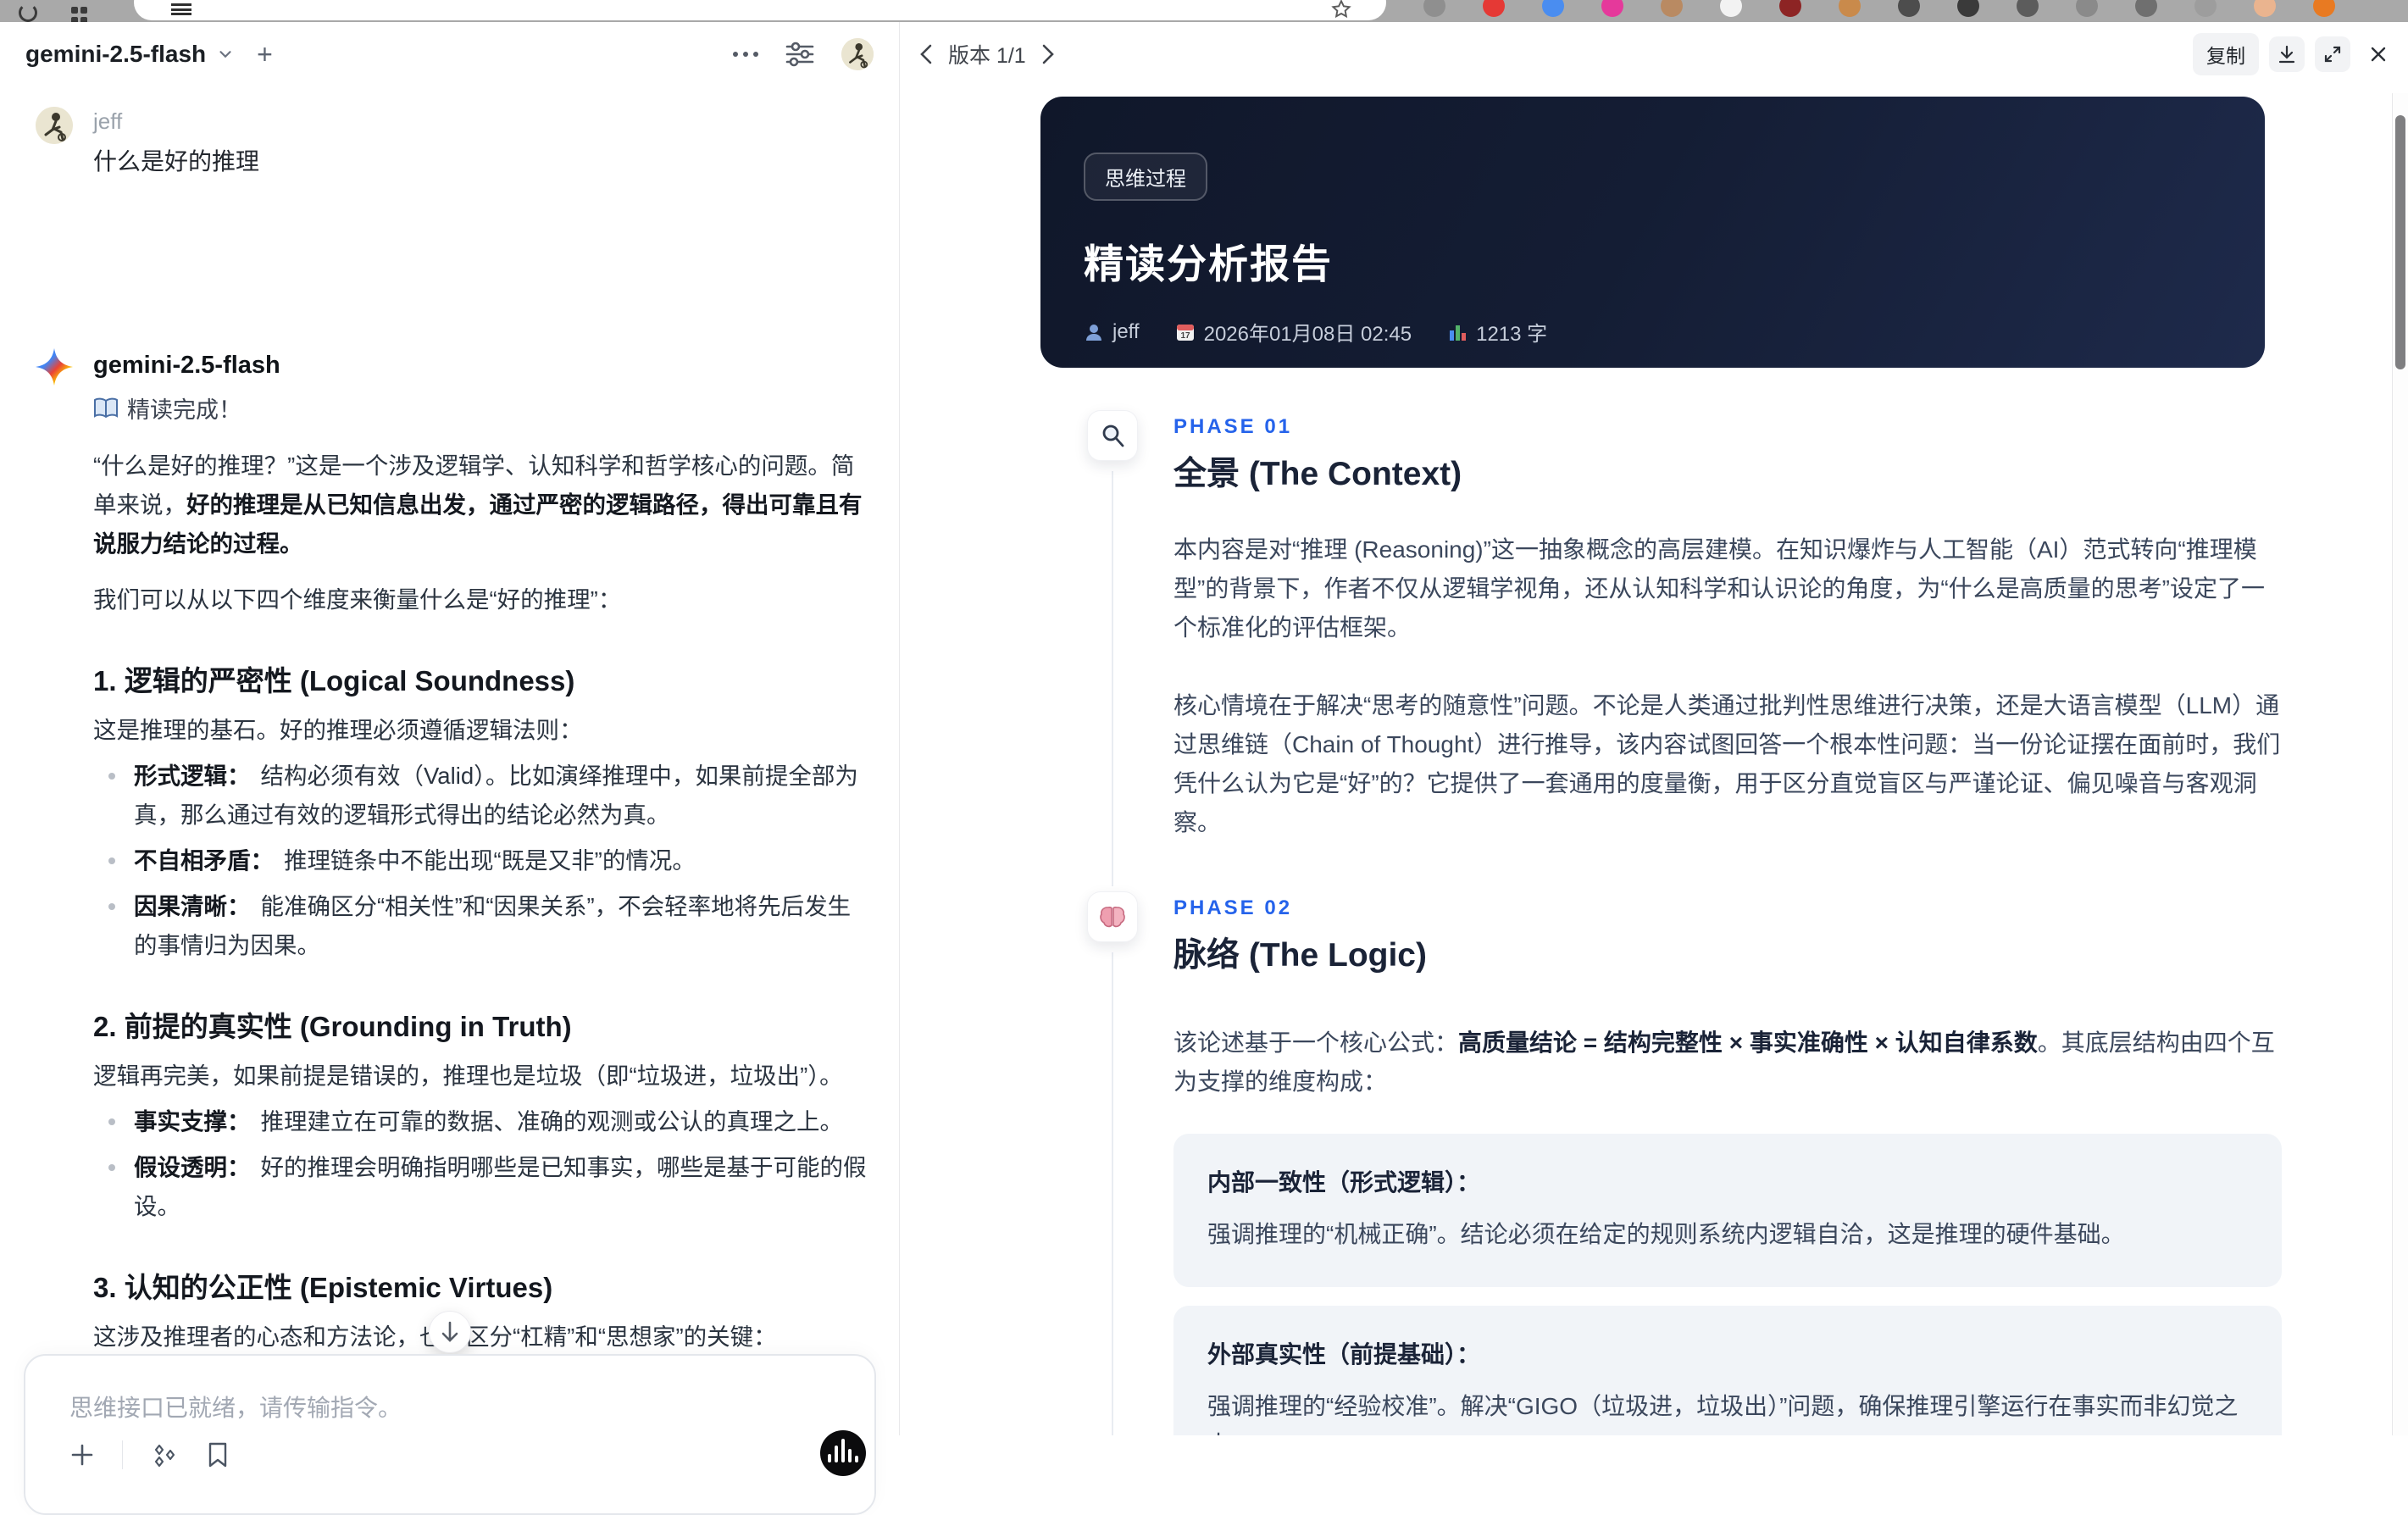  Describe the element at coordinates (28, 12) in the screenshot. I see `reload-icon` at that location.